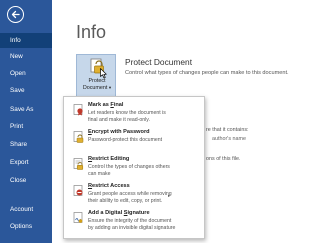 The image size is (320, 243). I want to click on sidebar-item-options: Options, so click(26, 226).